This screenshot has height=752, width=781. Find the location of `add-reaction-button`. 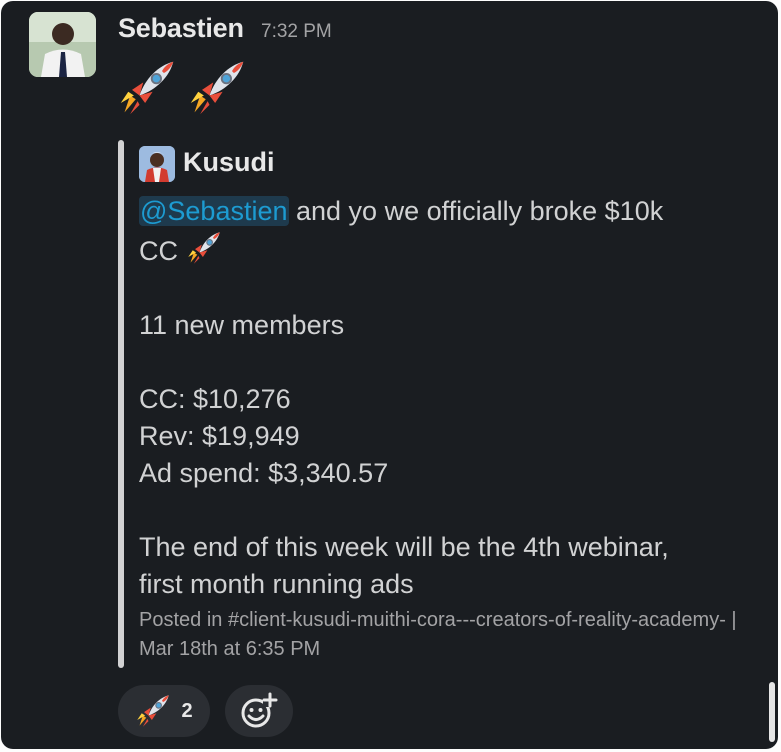

add-reaction-button is located at coordinates (259, 711).